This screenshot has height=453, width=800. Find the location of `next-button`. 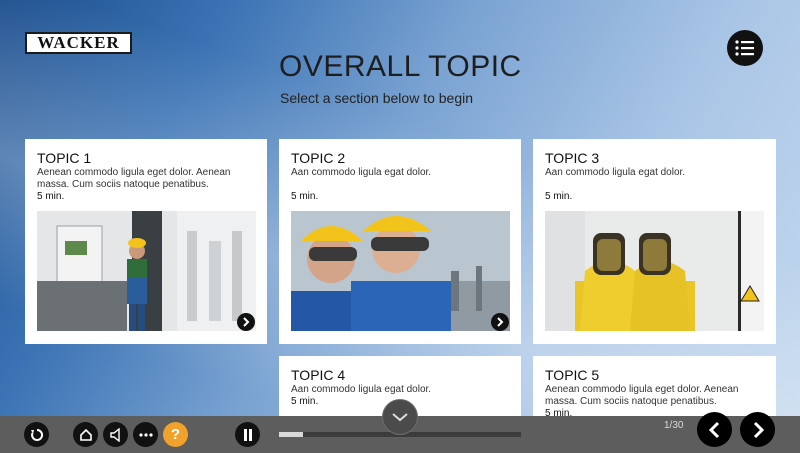

next-button is located at coordinates (757, 429).